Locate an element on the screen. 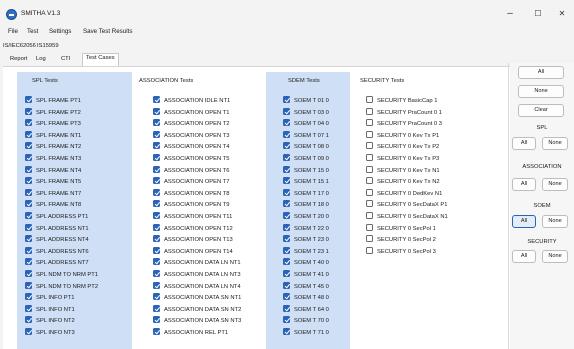 This screenshot has width=574, height=349. spl-test-checkbox: SPL FRAME NT3 is located at coordinates (53, 159).